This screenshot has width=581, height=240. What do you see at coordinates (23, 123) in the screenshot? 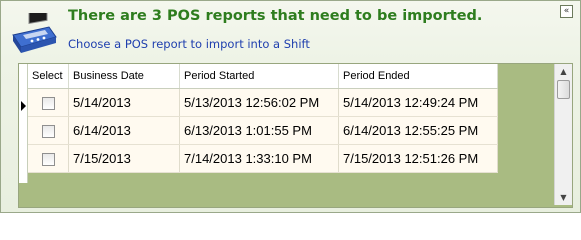
I see `row-header-column` at bounding box center [23, 123].